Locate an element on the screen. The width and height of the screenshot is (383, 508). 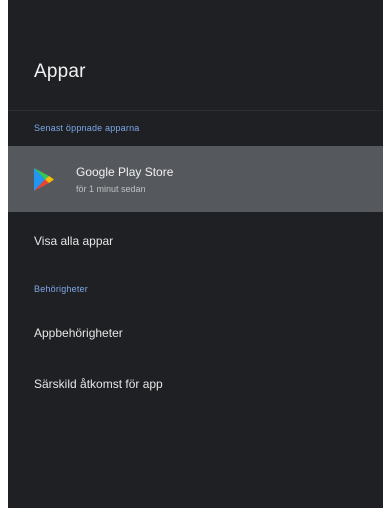
section-header-recent-apps: Senast öppnade apparna is located at coordinates (87, 128).